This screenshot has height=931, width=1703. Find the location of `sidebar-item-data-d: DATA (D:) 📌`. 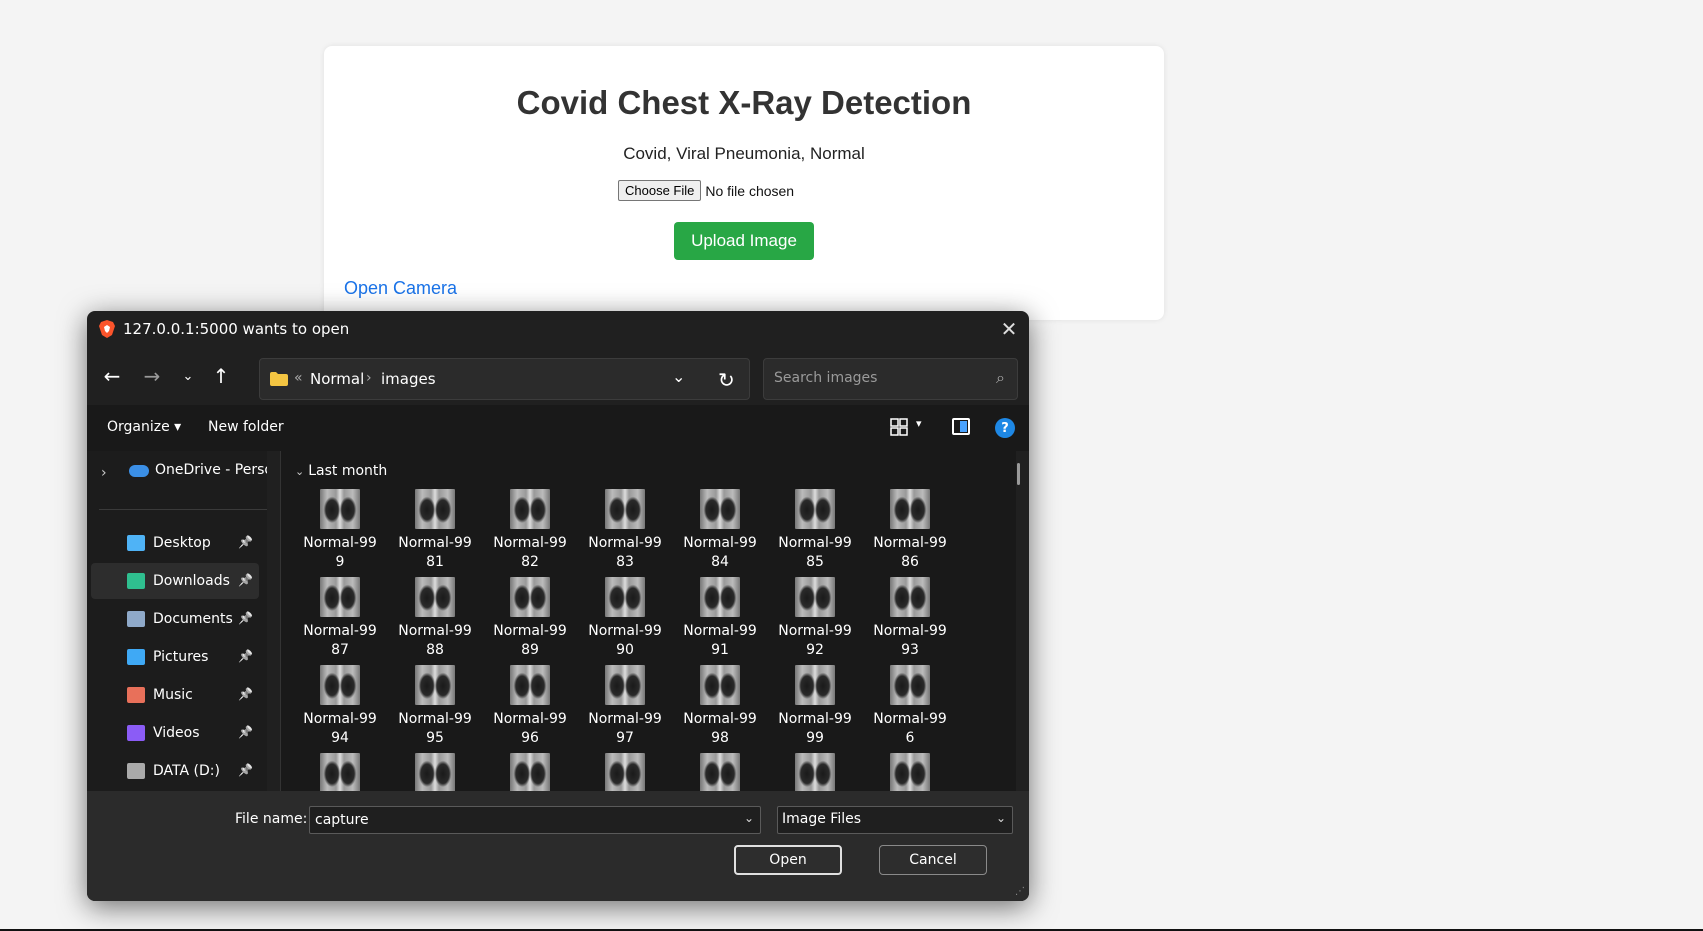

sidebar-item-data-d: DATA (D:) 📌 is located at coordinates (175, 771).